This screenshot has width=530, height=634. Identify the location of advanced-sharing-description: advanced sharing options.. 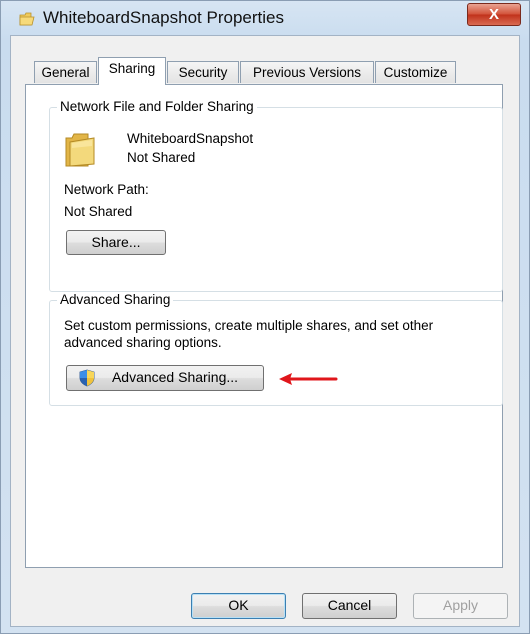
(143, 342).